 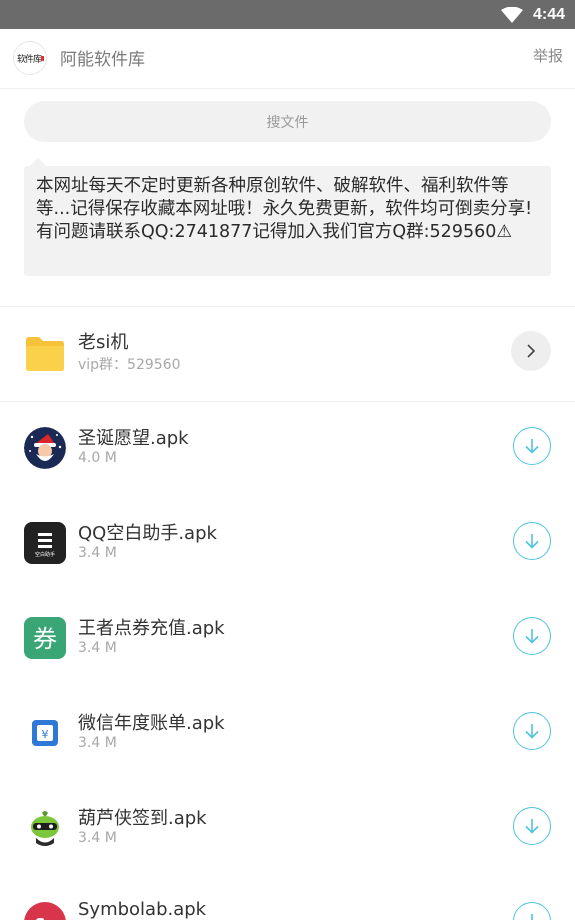 I want to click on file-name: 圣诞愿望.apk, so click(x=133, y=438).